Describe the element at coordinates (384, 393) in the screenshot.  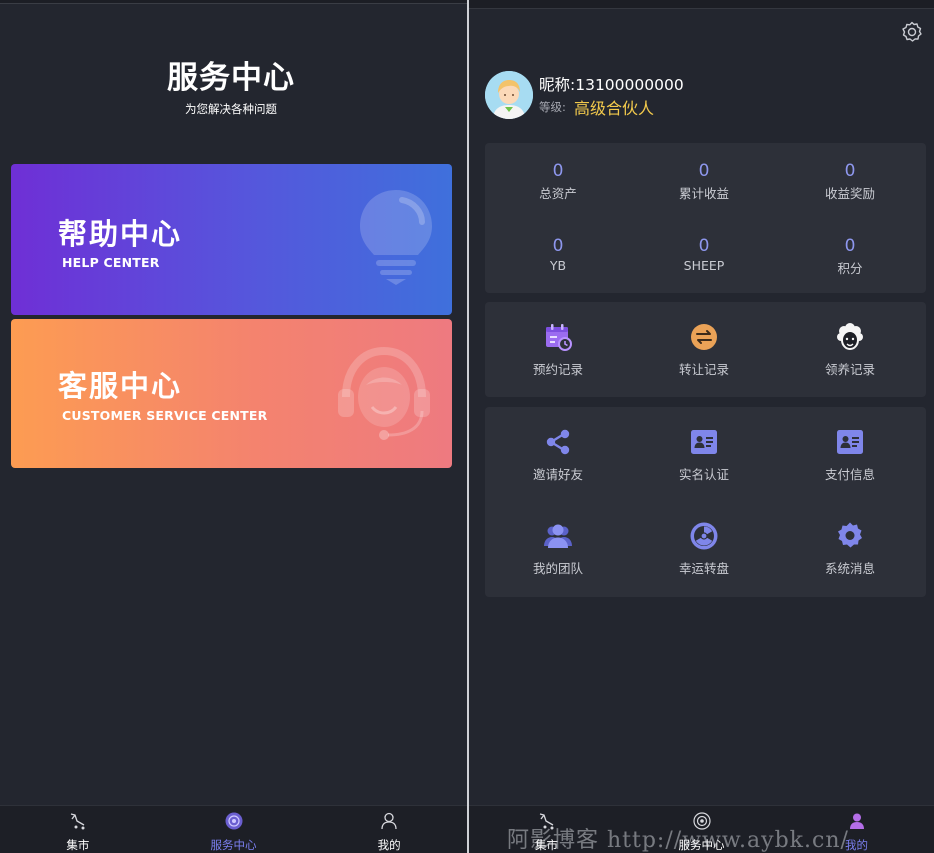
I see `headset-agent-icon` at that location.